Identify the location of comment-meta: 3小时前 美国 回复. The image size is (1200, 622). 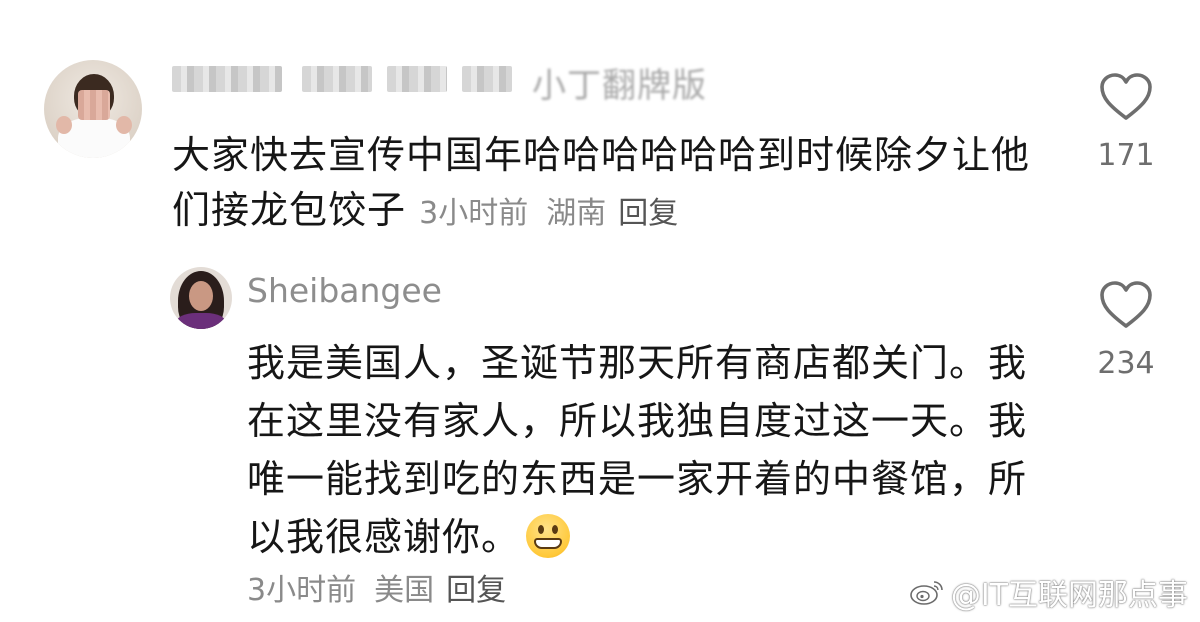
(376, 587).